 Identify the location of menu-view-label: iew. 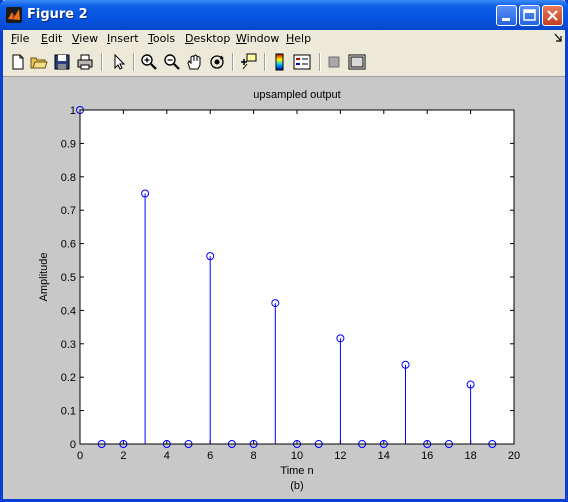
(89, 38).